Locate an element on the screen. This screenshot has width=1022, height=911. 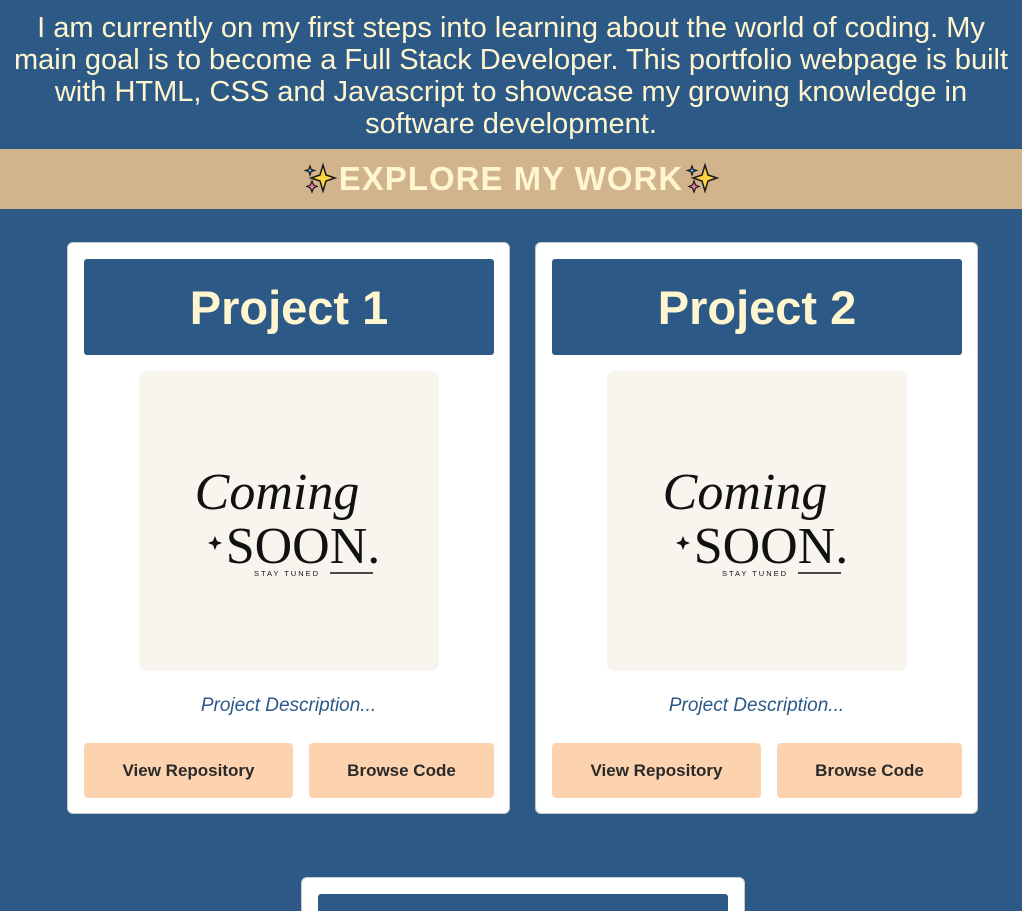
explore-banner: EXPLORE MY WORK is located at coordinates (511, 179).